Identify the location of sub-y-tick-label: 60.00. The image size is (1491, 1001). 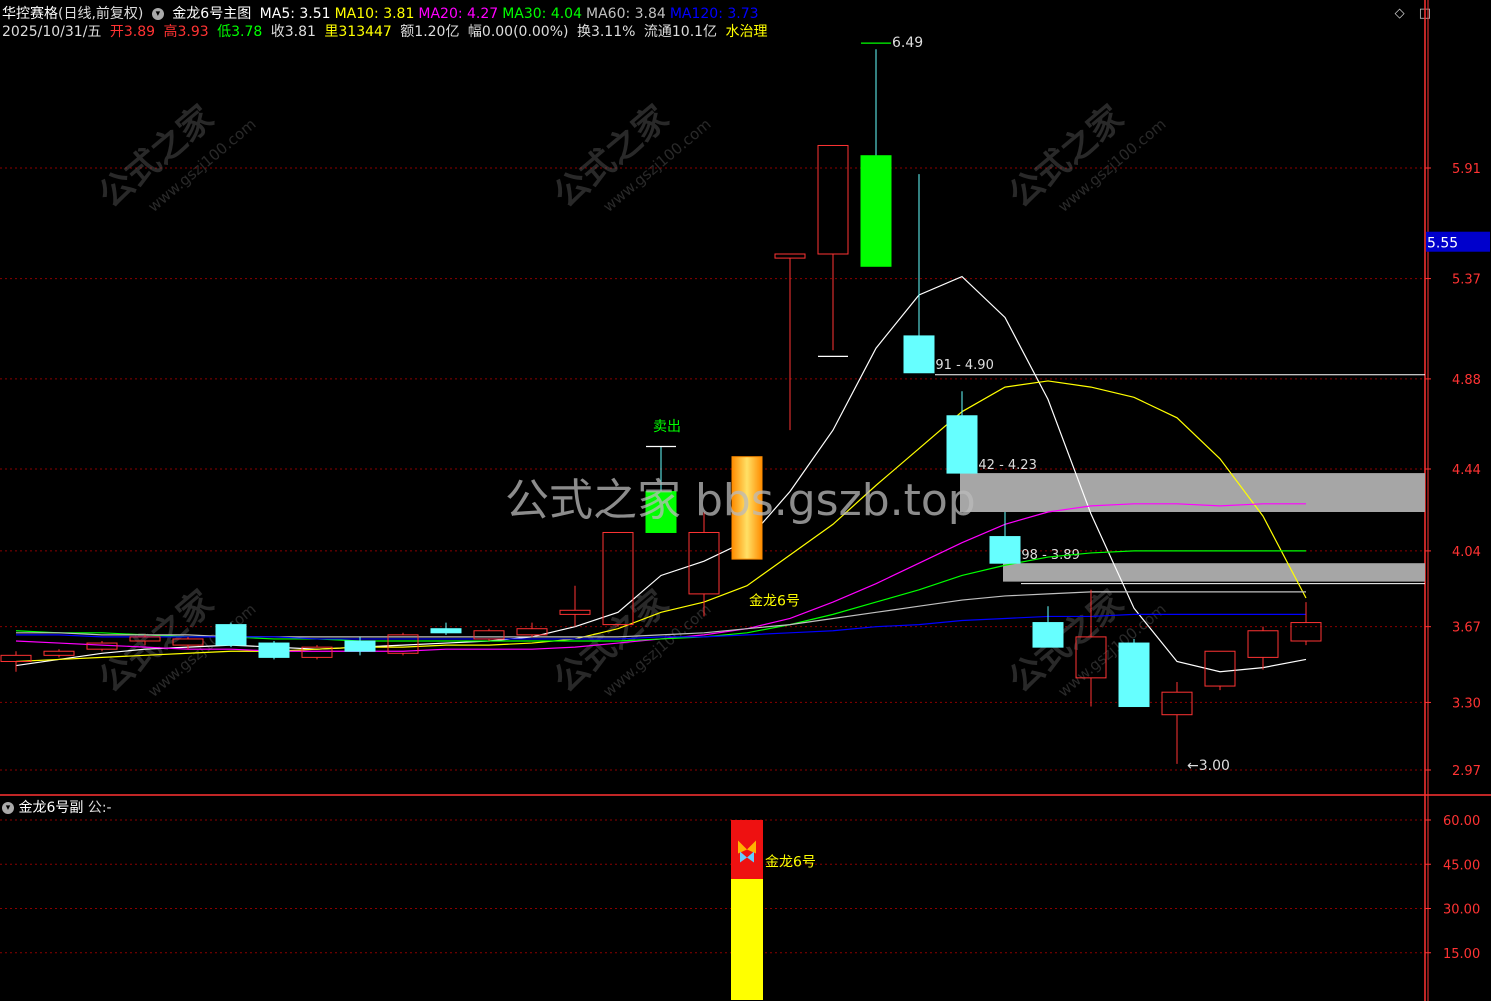
(1461, 821).